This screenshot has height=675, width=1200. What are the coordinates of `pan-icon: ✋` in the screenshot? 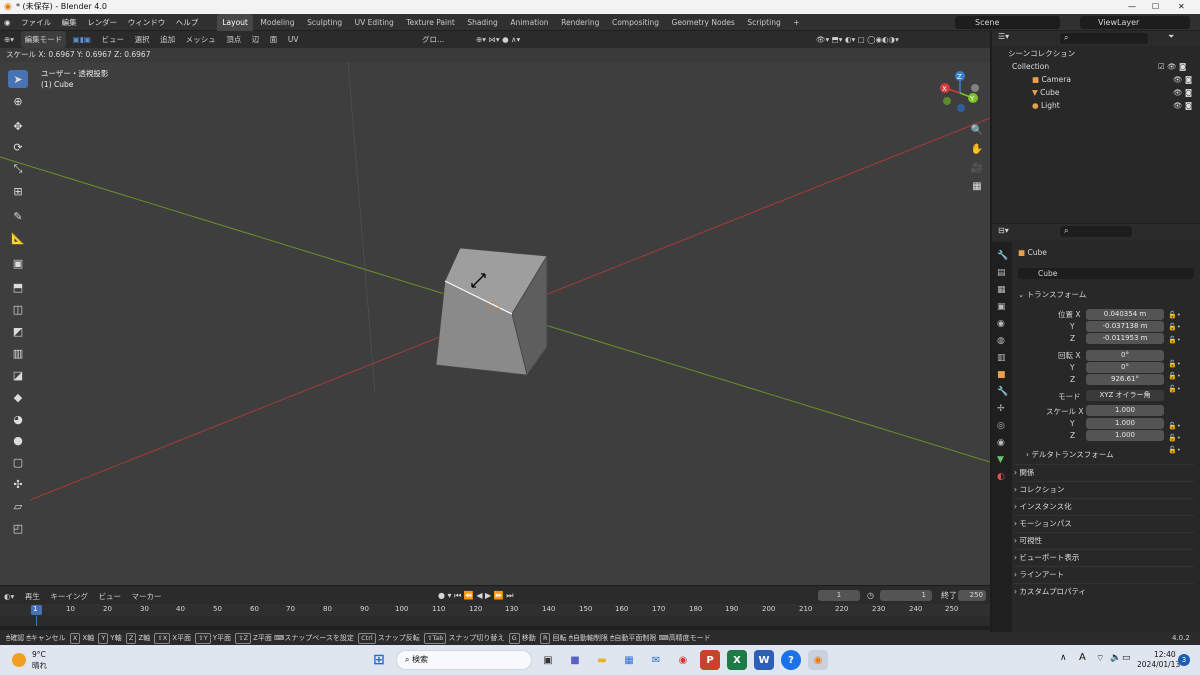 It's located at (977, 149).